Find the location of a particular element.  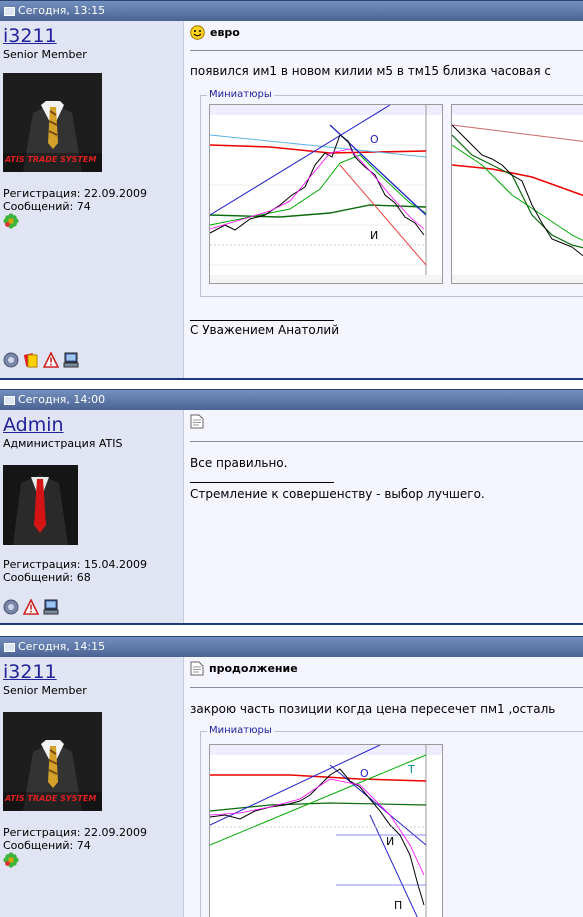

user-title: Администрация ATIS is located at coordinates (63, 443).